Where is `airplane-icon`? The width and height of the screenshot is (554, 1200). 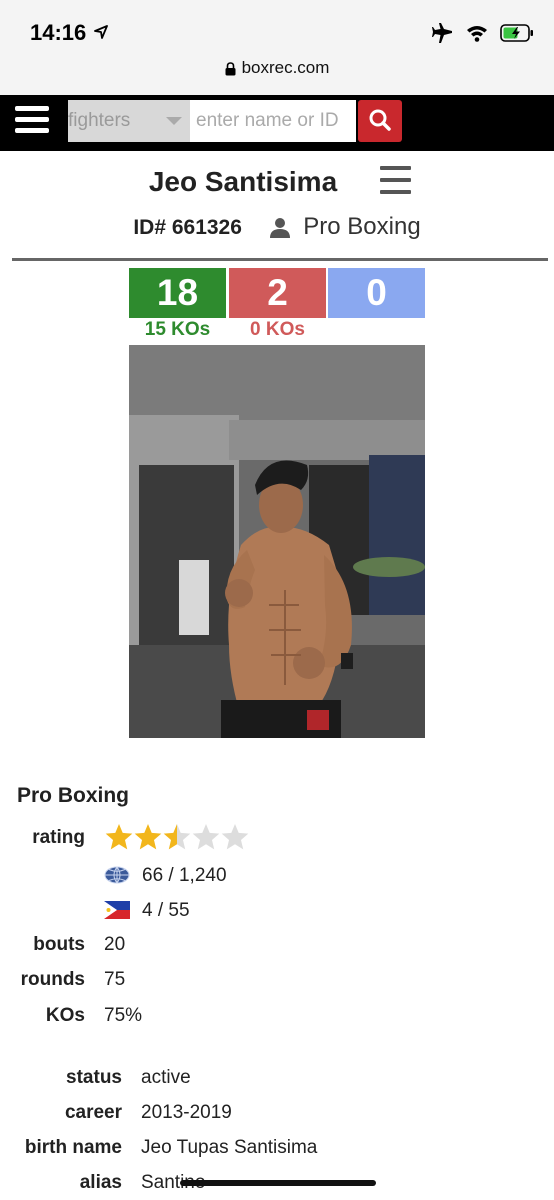
airplane-icon is located at coordinates (442, 33).